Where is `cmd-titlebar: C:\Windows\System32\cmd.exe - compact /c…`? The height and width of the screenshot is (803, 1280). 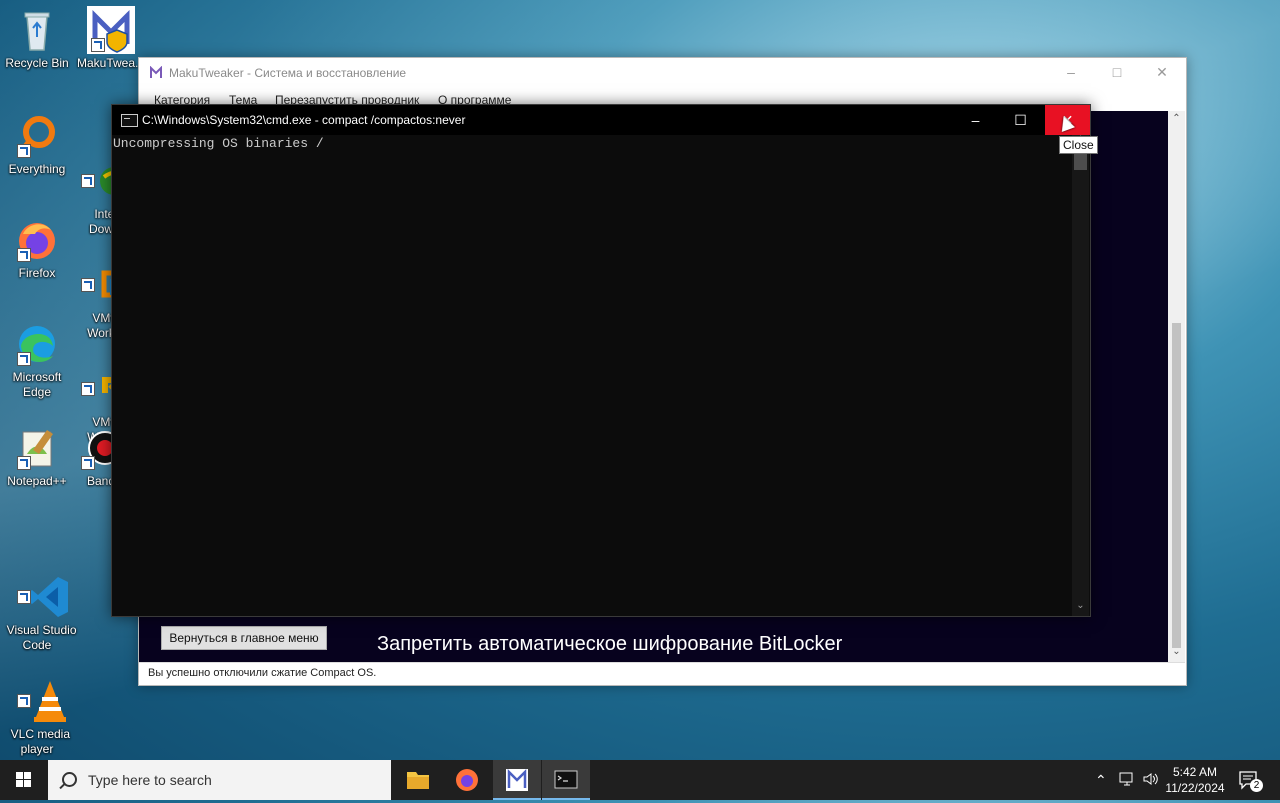 cmd-titlebar: C:\Windows\System32\cmd.exe - compact /c… is located at coordinates (601, 120).